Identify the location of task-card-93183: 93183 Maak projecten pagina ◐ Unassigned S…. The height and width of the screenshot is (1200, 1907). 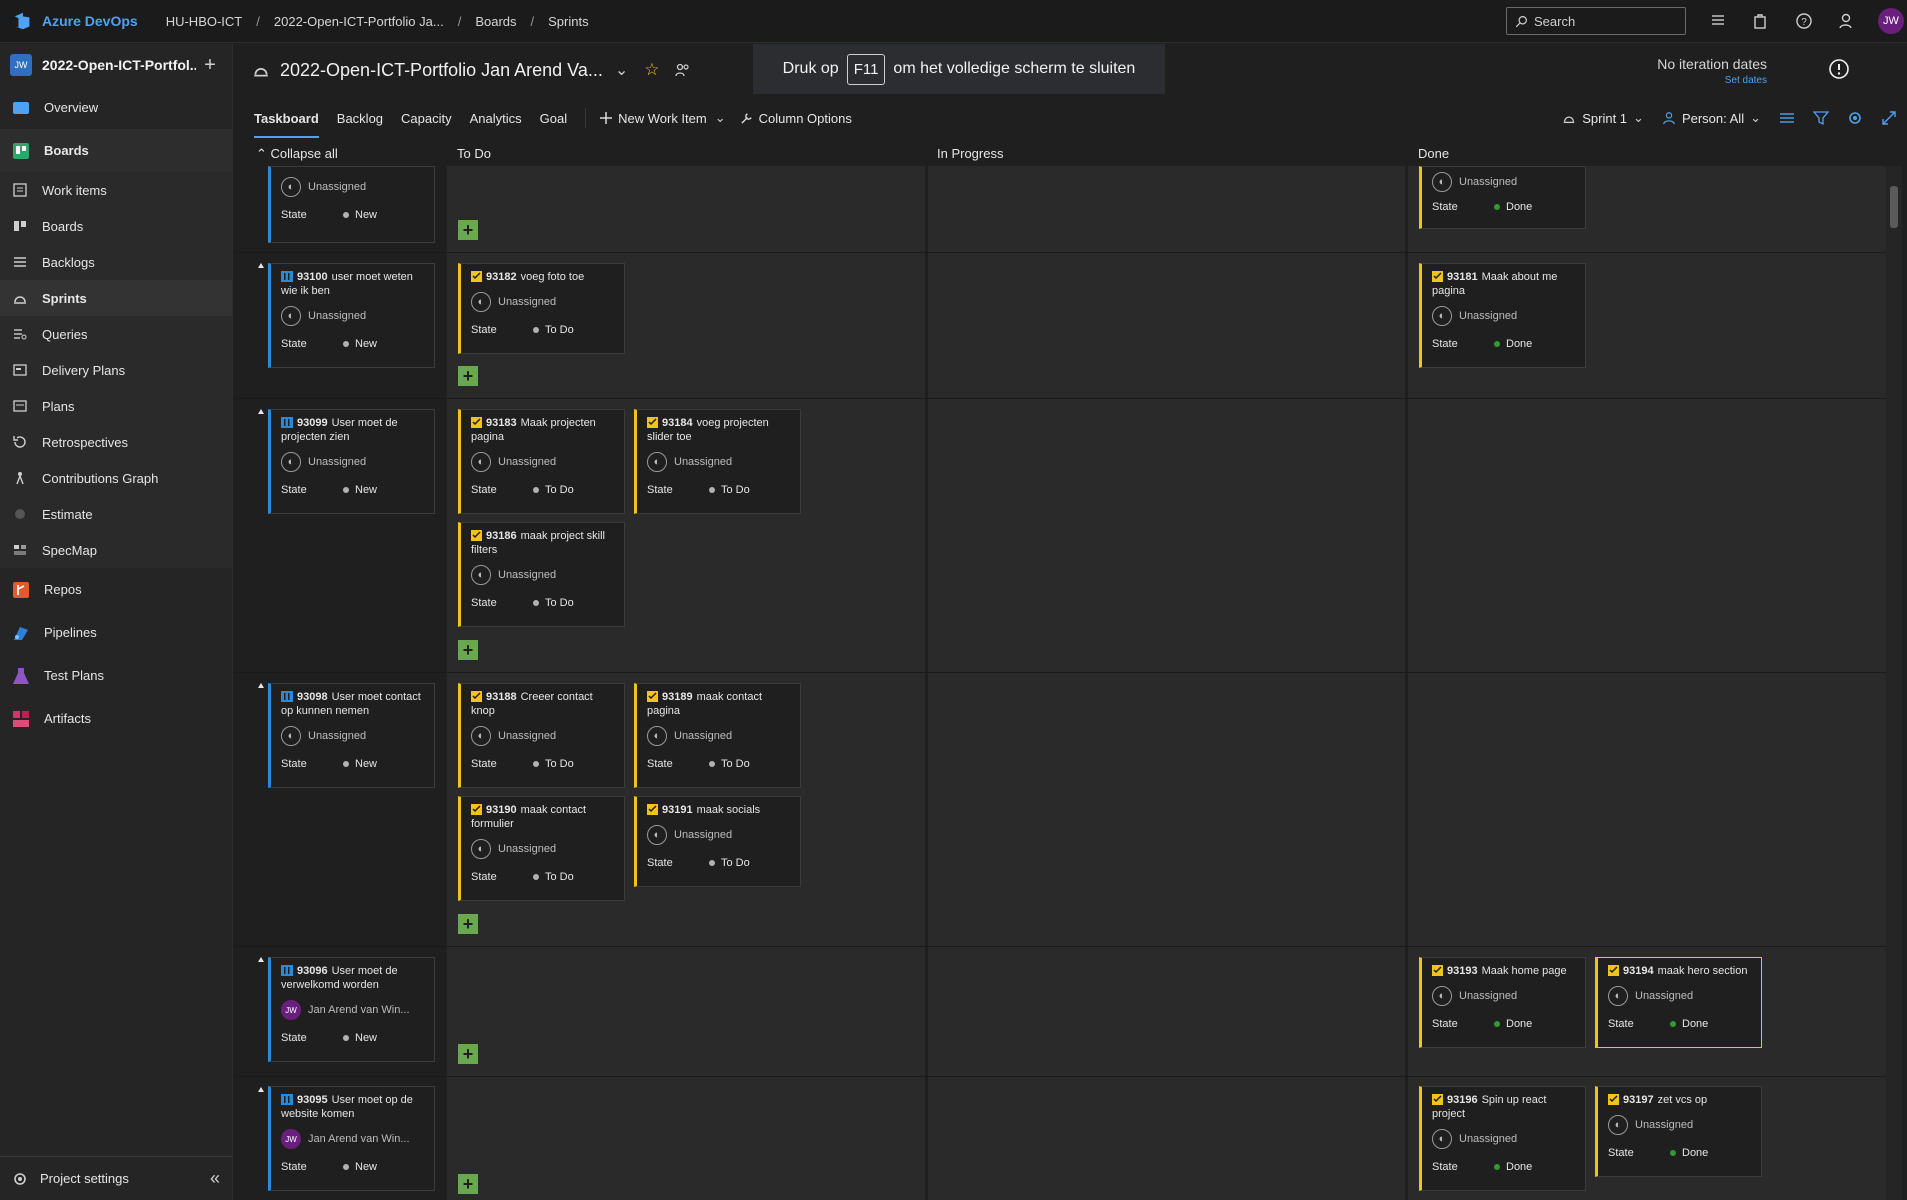
(541, 461).